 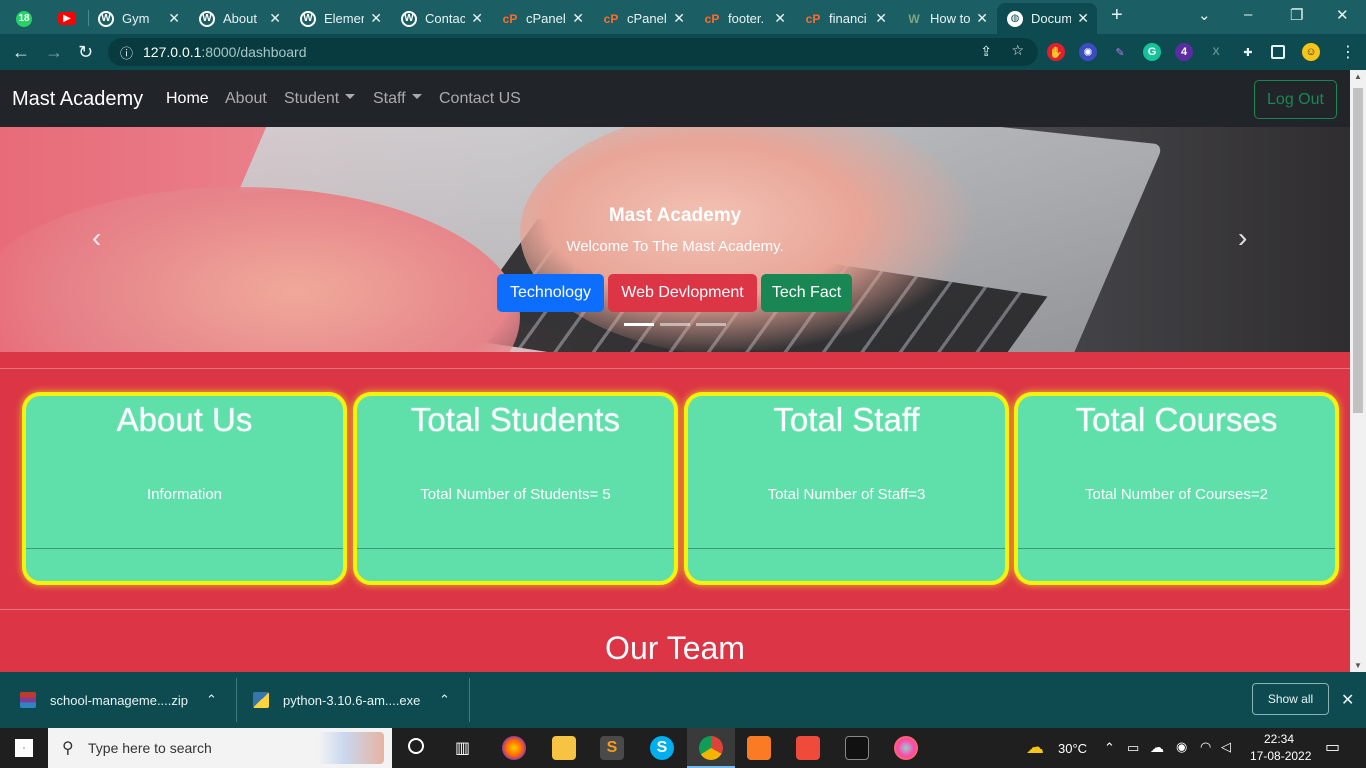 I want to click on anydesk-icon, so click(x=808, y=748).